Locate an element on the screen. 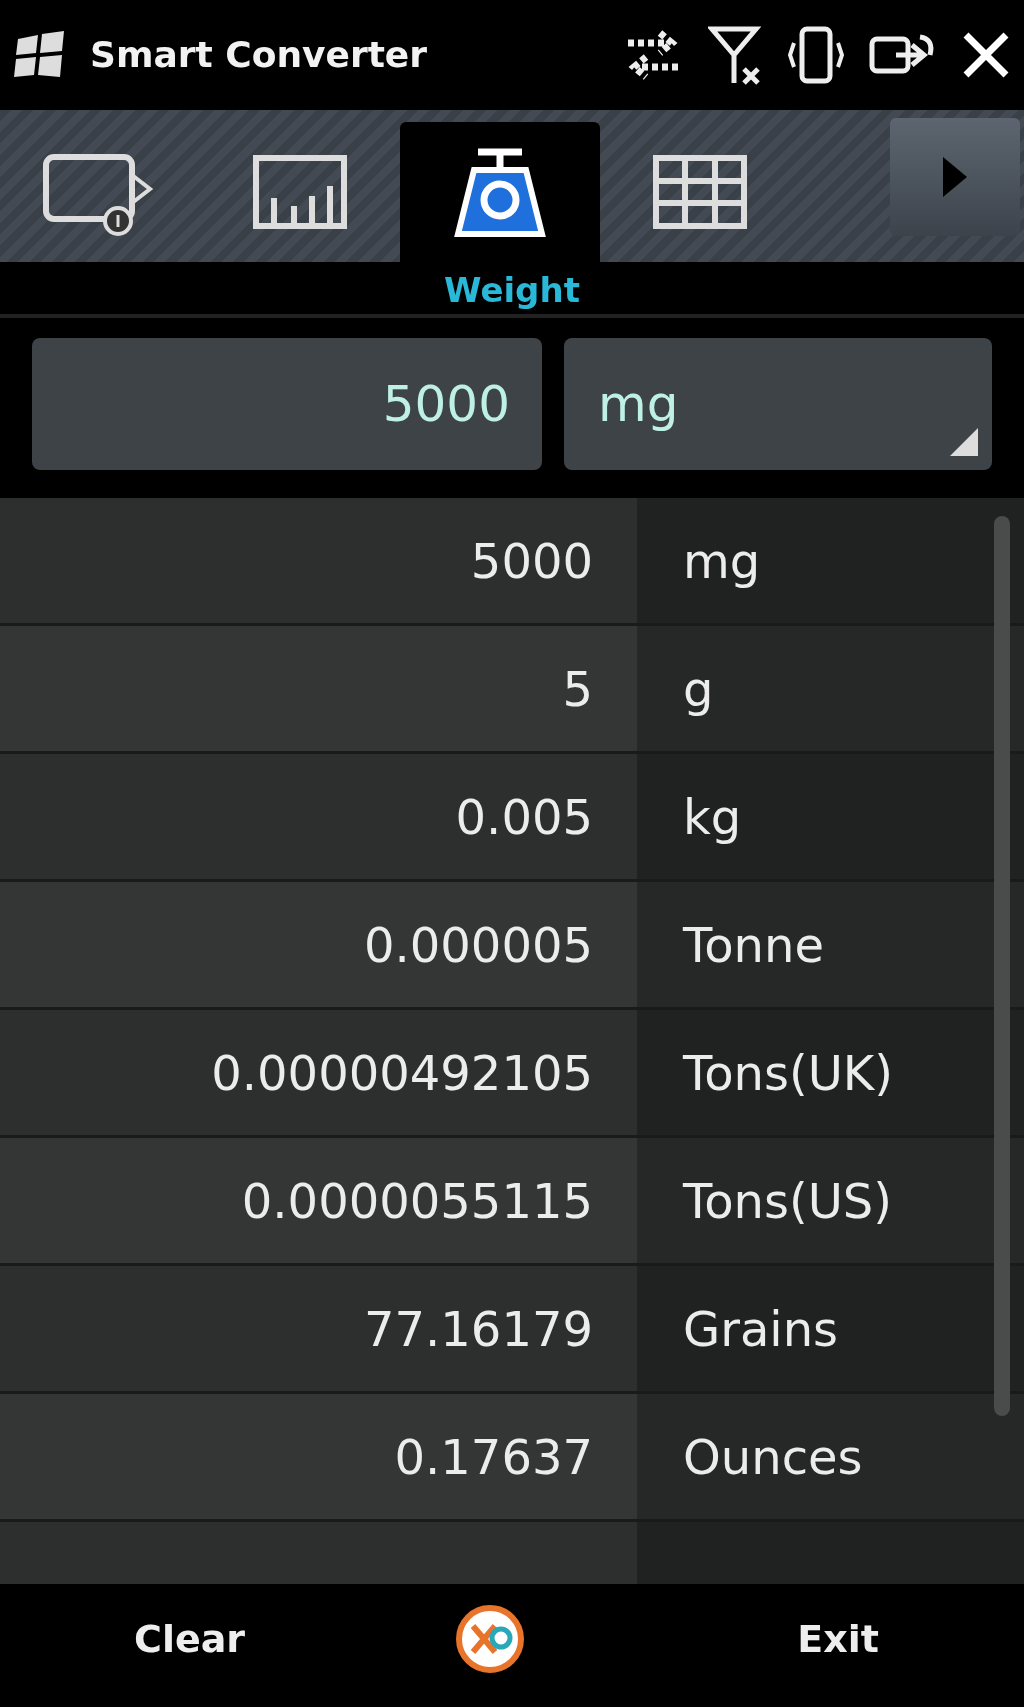 The height and width of the screenshot is (1707, 1024). clear-softkey: Clear is located at coordinates (190, 1639).